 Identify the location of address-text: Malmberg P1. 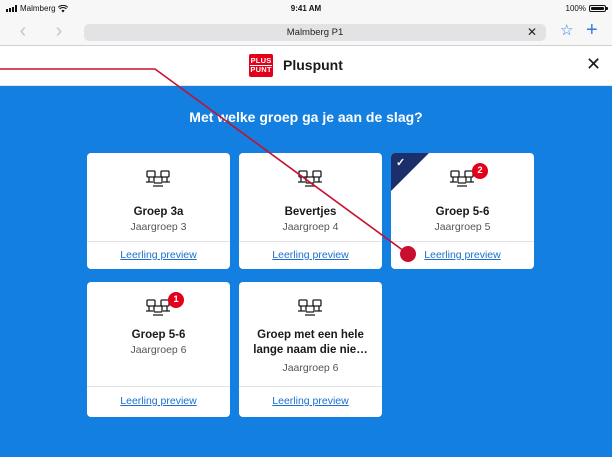
(315, 32).